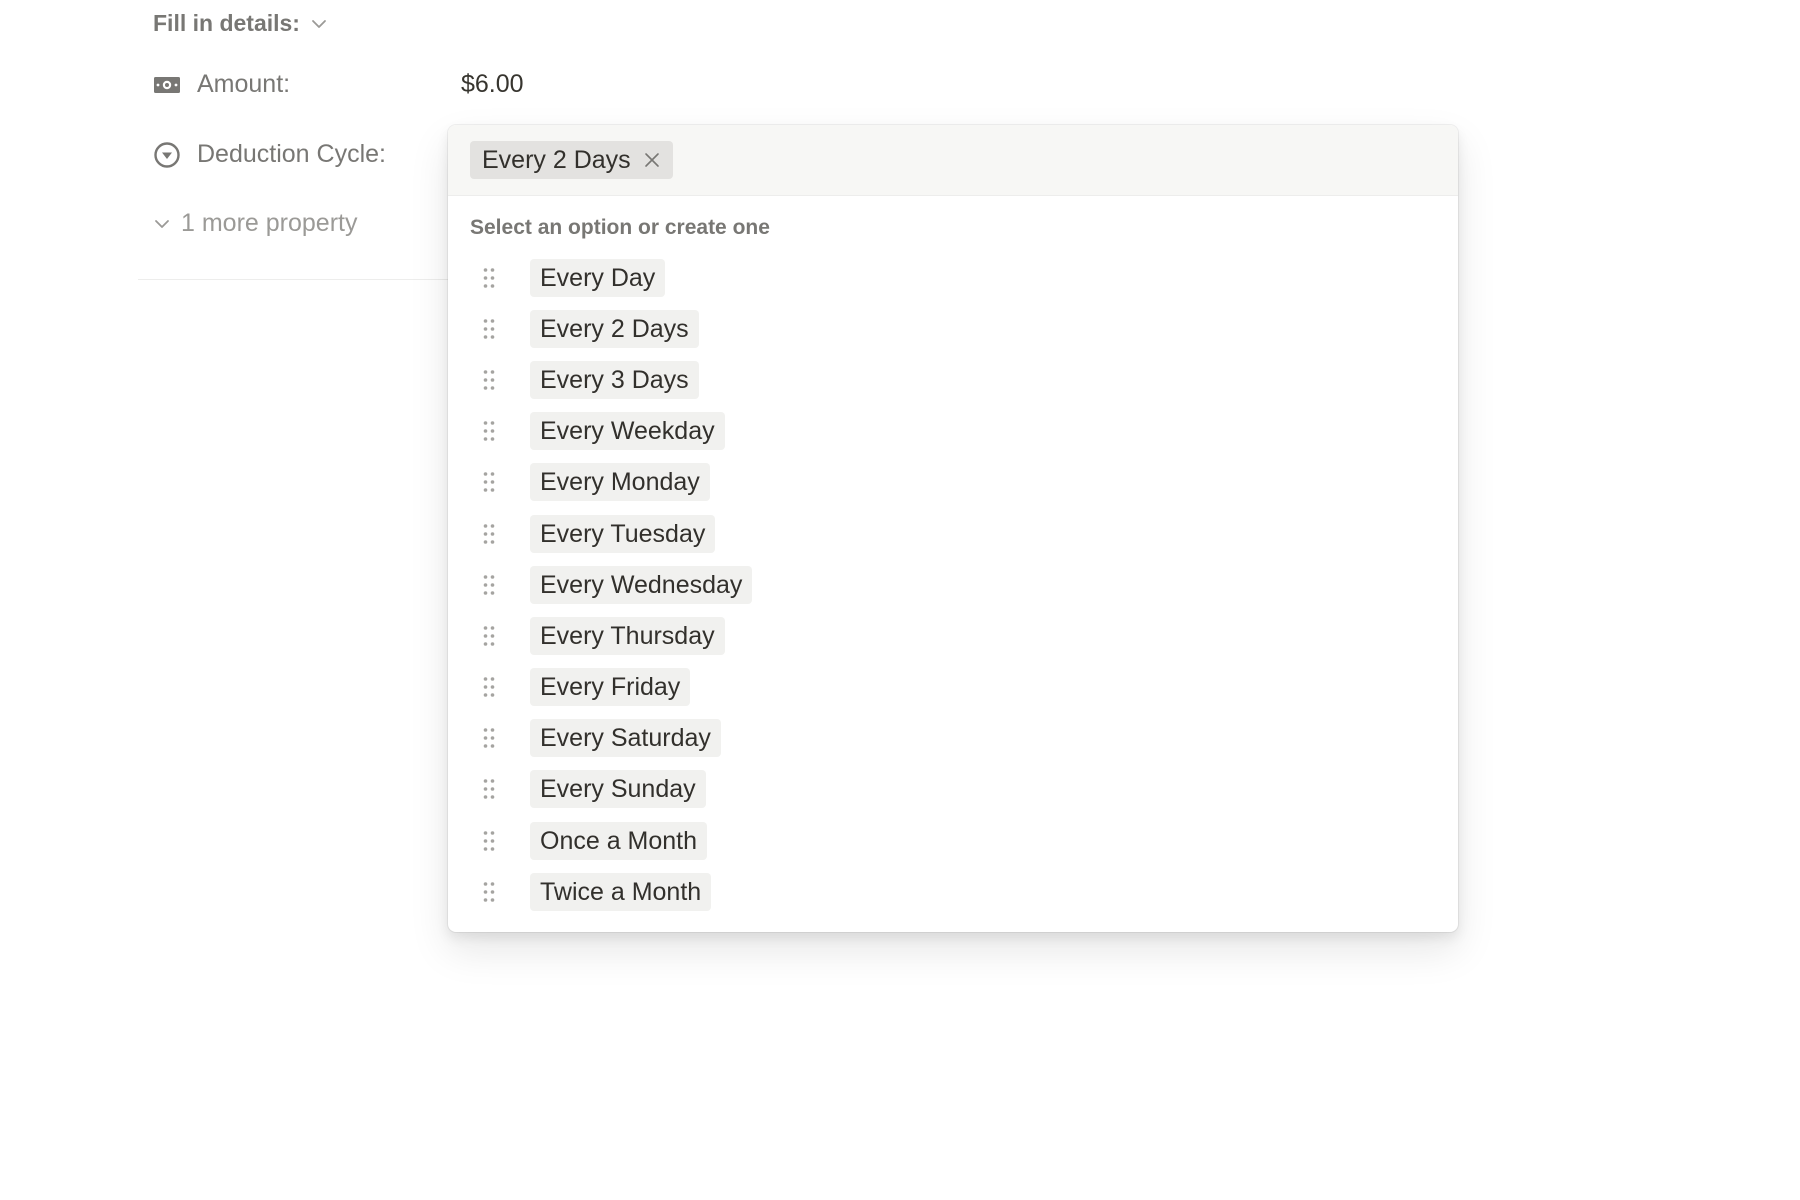 This screenshot has width=1800, height=1200. I want to click on selected-option-chip: Every 2 Days, so click(571, 160).